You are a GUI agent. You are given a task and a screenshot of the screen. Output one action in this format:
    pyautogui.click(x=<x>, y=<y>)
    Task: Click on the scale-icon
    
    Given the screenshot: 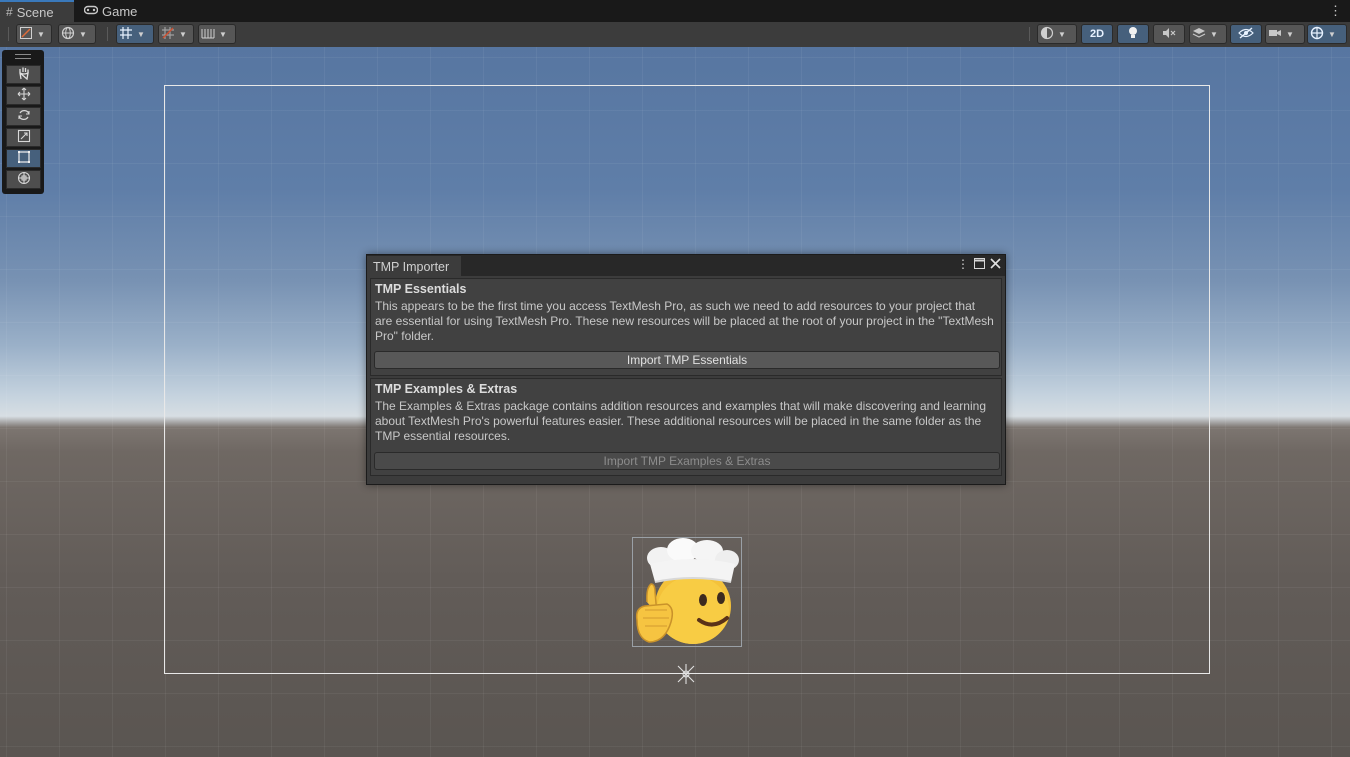 What is the action you would take?
    pyautogui.click(x=24, y=137)
    